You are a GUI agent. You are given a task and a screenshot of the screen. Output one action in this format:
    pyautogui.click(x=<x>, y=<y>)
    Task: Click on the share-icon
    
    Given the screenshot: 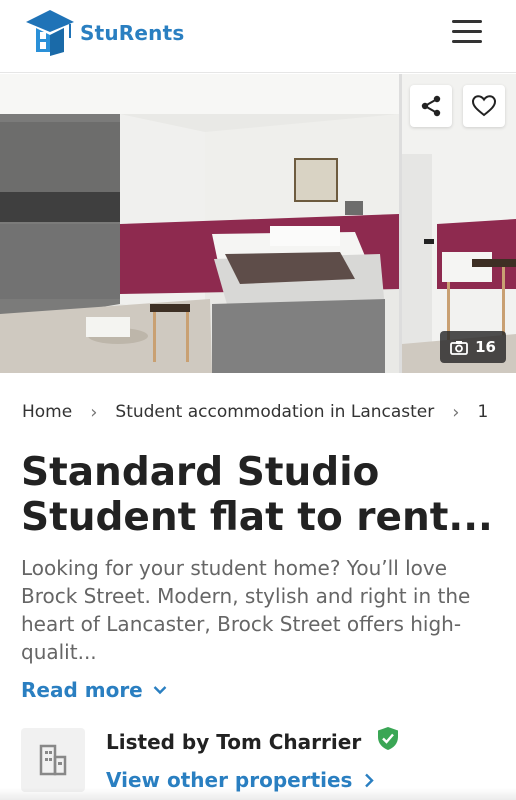 What is the action you would take?
    pyautogui.click(x=431, y=106)
    